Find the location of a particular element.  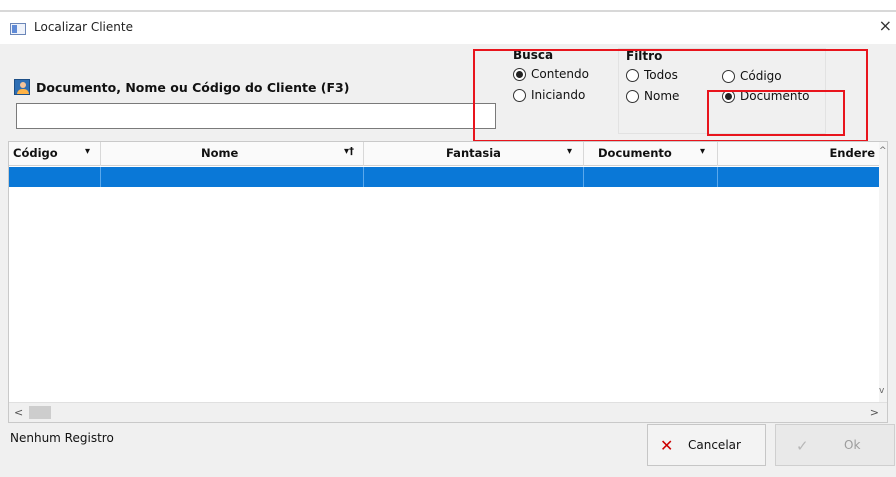

scroll-left-icon: < is located at coordinates (18, 412).